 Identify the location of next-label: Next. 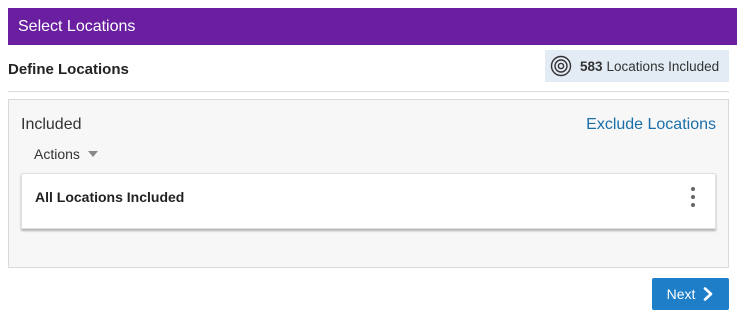
(681, 294).